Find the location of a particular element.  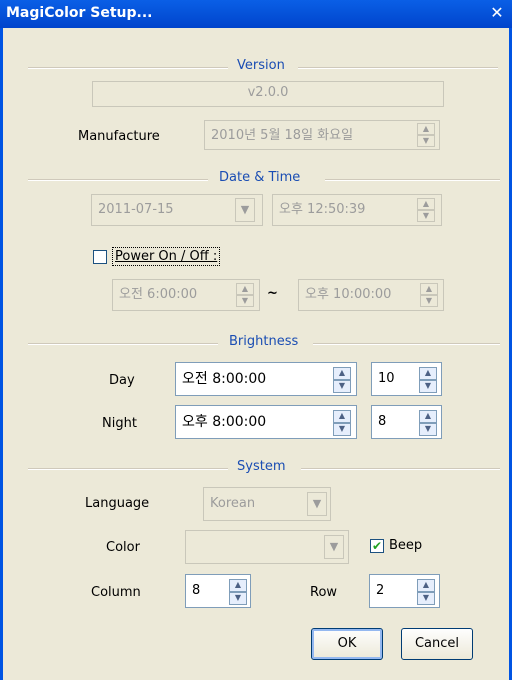

datetime-divider-left is located at coordinates (118, 180).